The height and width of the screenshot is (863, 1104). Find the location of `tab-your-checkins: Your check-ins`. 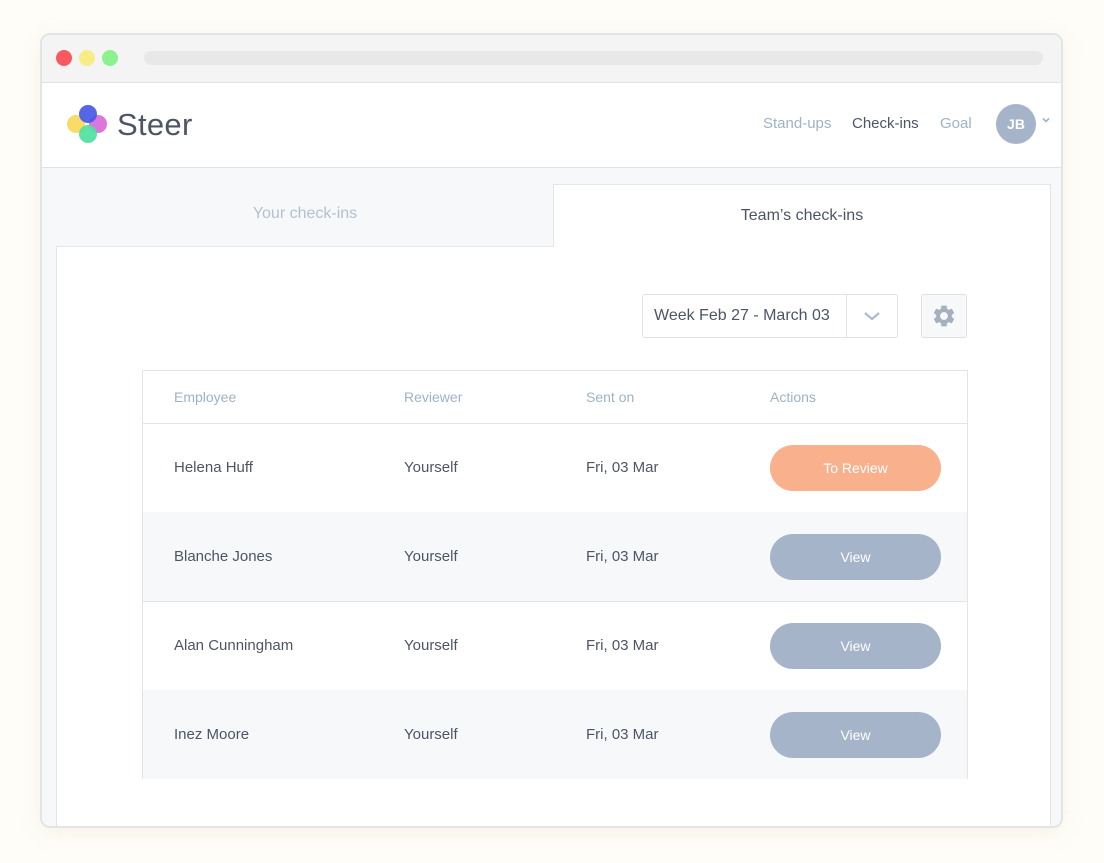

tab-your-checkins: Your check-ins is located at coordinates (305, 214).